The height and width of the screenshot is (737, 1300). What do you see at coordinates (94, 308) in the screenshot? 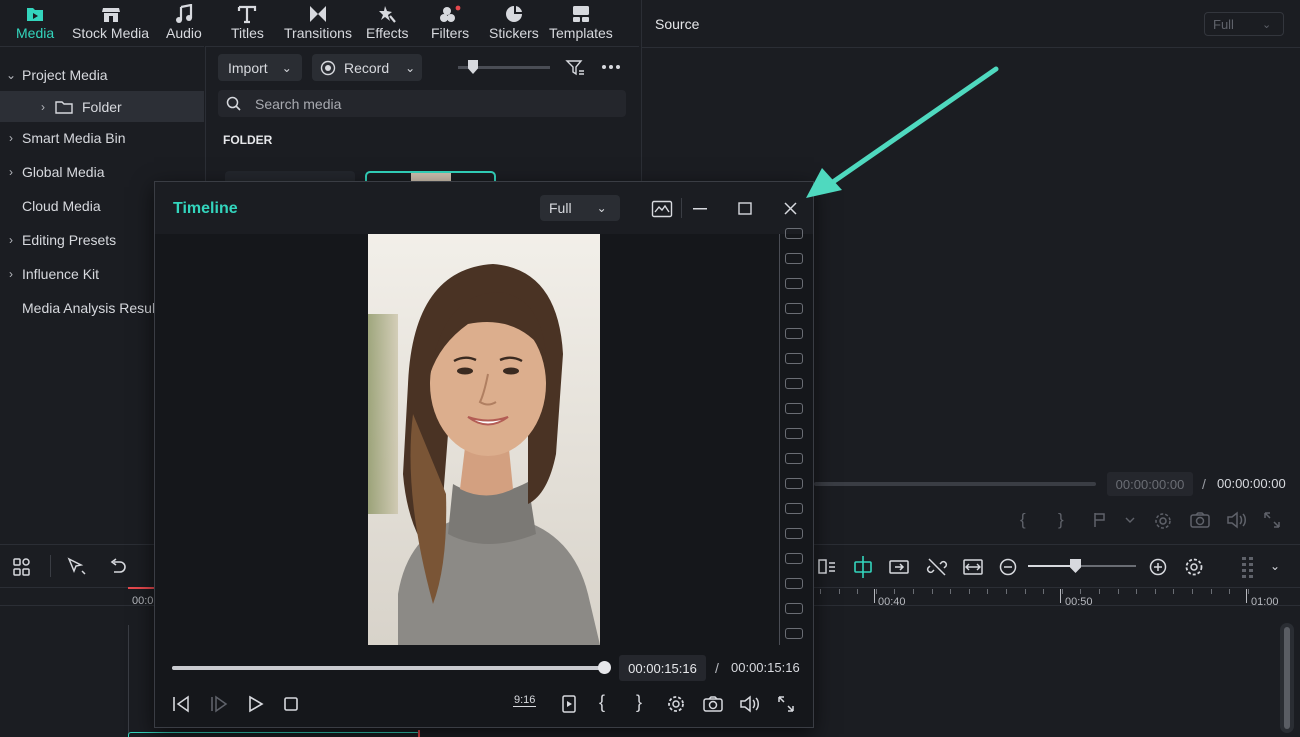
I see `tree-item-label: Media Analysis Results` at bounding box center [94, 308].